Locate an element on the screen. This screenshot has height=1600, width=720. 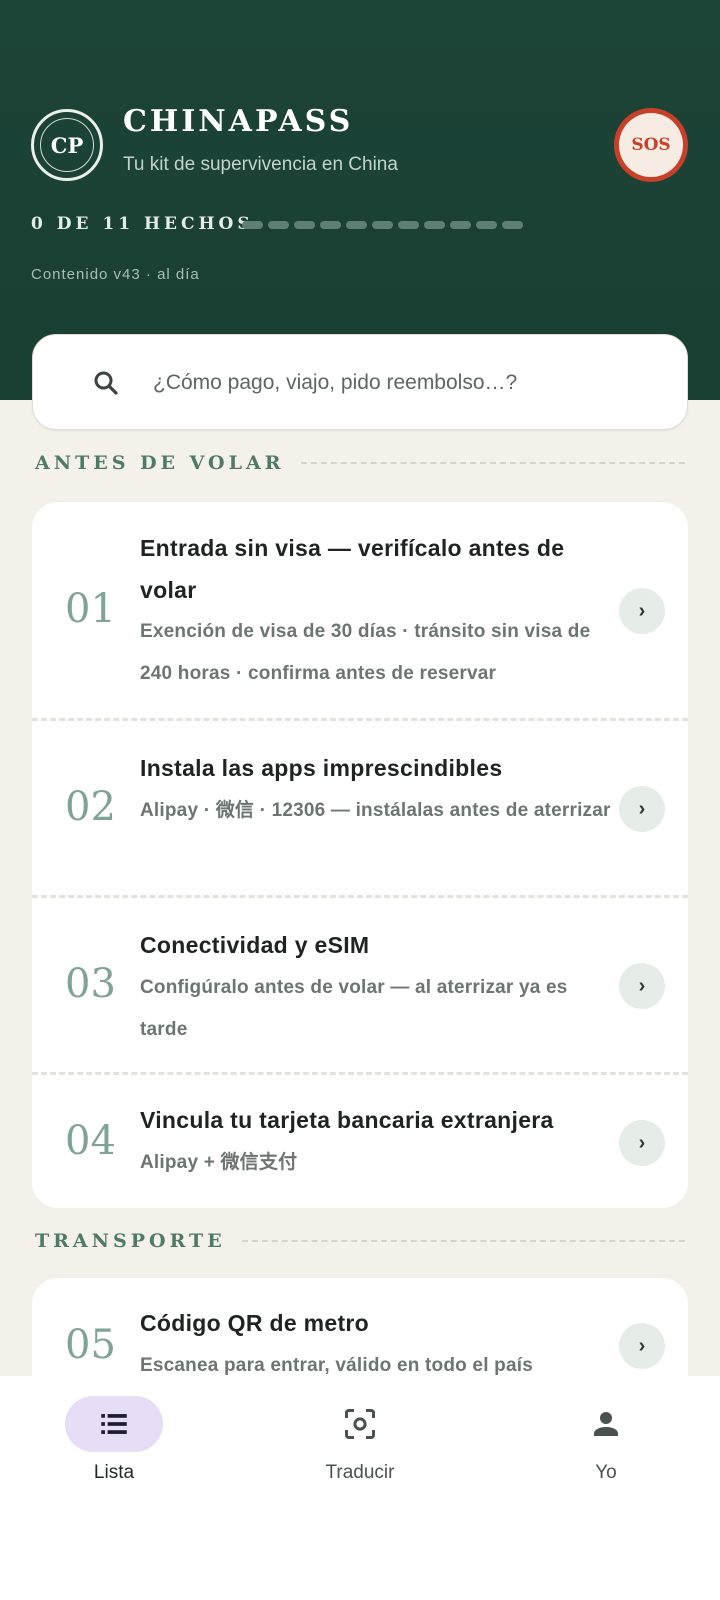
list-icon is located at coordinates (114, 1424).